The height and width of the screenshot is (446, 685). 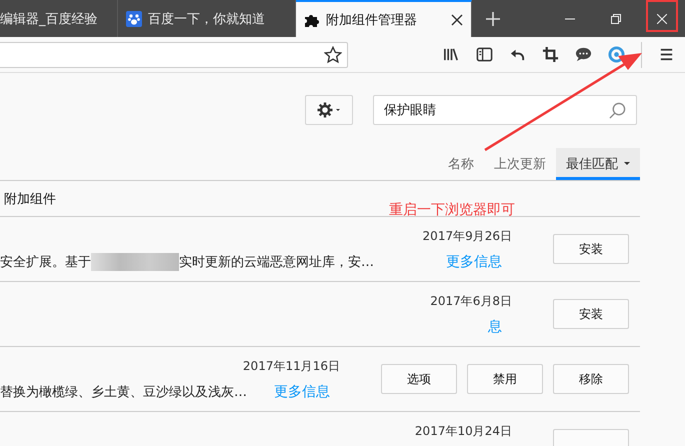 What do you see at coordinates (617, 110) in the screenshot?
I see `search-icon` at bounding box center [617, 110].